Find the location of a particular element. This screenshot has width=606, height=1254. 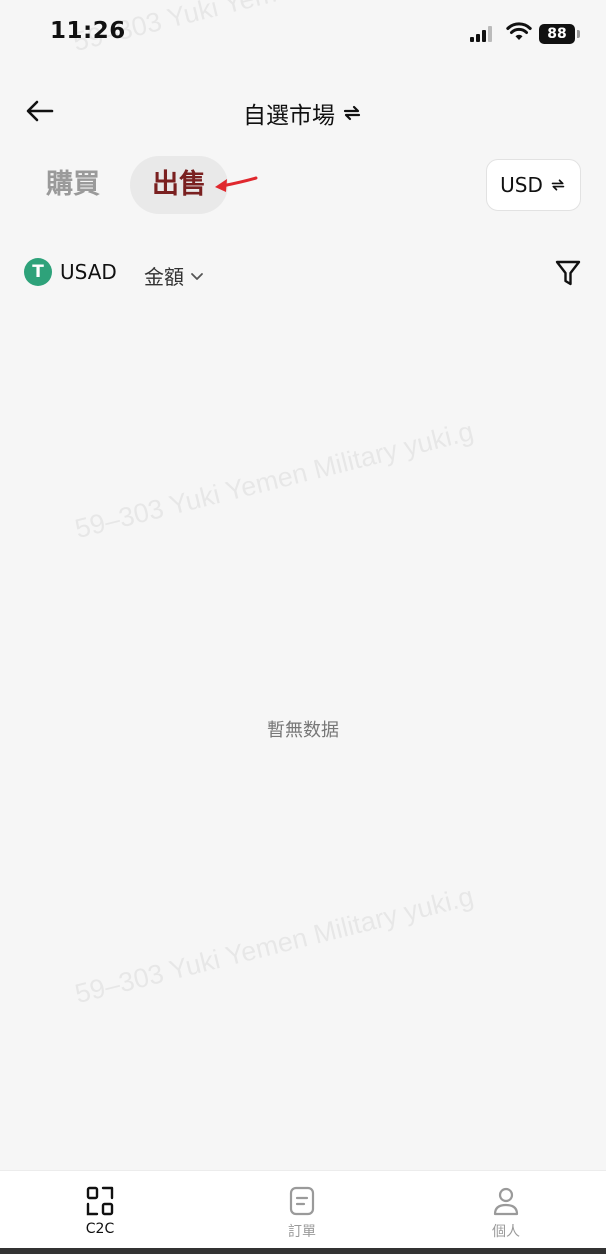

market-switch-button: 自選市場 is located at coordinates (303, 113).